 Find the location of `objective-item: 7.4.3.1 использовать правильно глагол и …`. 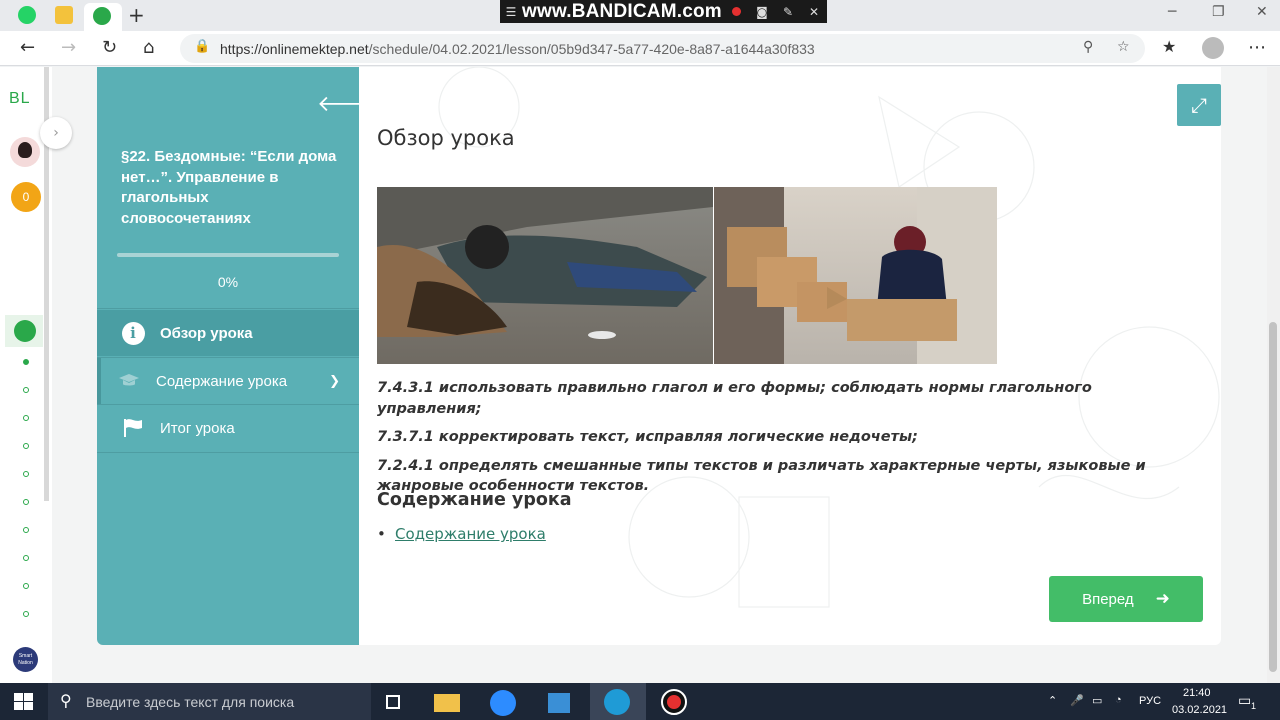

objective-item: 7.4.3.1 использовать правильно глагол и … is located at coordinates (734, 398).